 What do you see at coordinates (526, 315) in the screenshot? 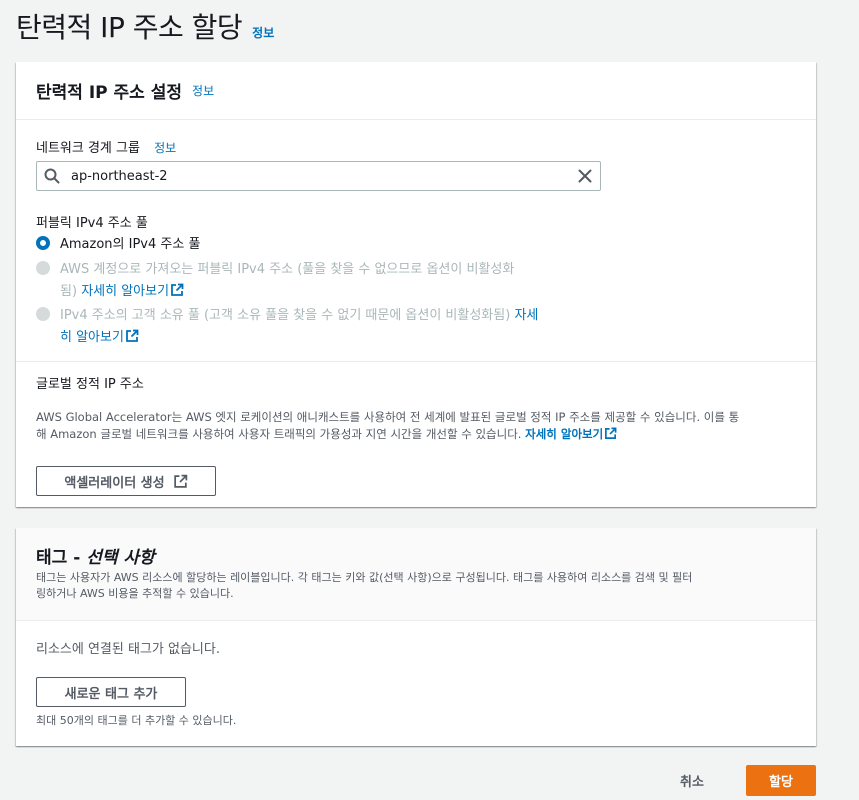
I see `coip-learn-more-link-part1: 자세` at bounding box center [526, 315].